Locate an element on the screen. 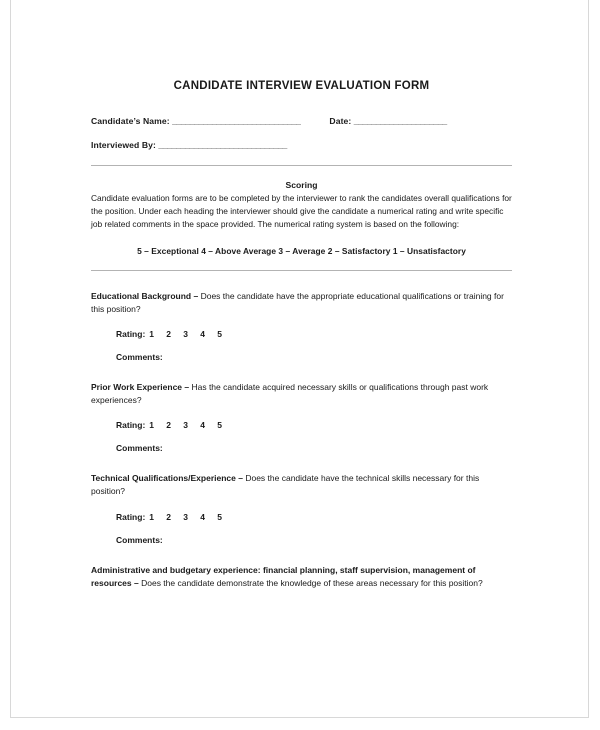 The image size is (600, 730). interviewed-by-label: Interviewed By: is located at coordinates (124, 144).